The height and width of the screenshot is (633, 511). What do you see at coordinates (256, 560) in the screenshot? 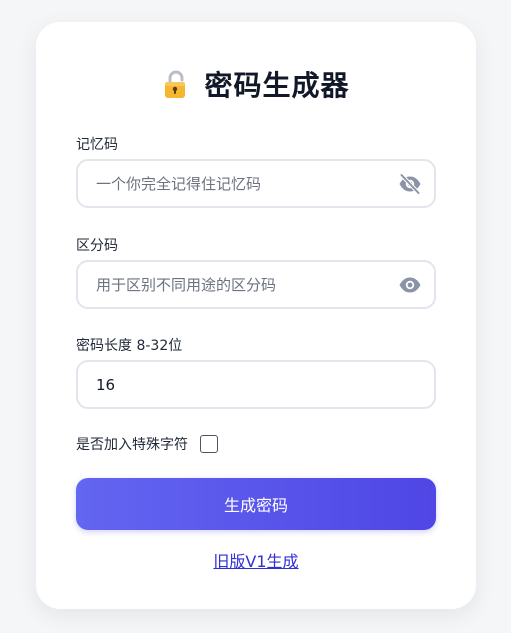
I see `old-version-link: 旧版V1生成` at bounding box center [256, 560].